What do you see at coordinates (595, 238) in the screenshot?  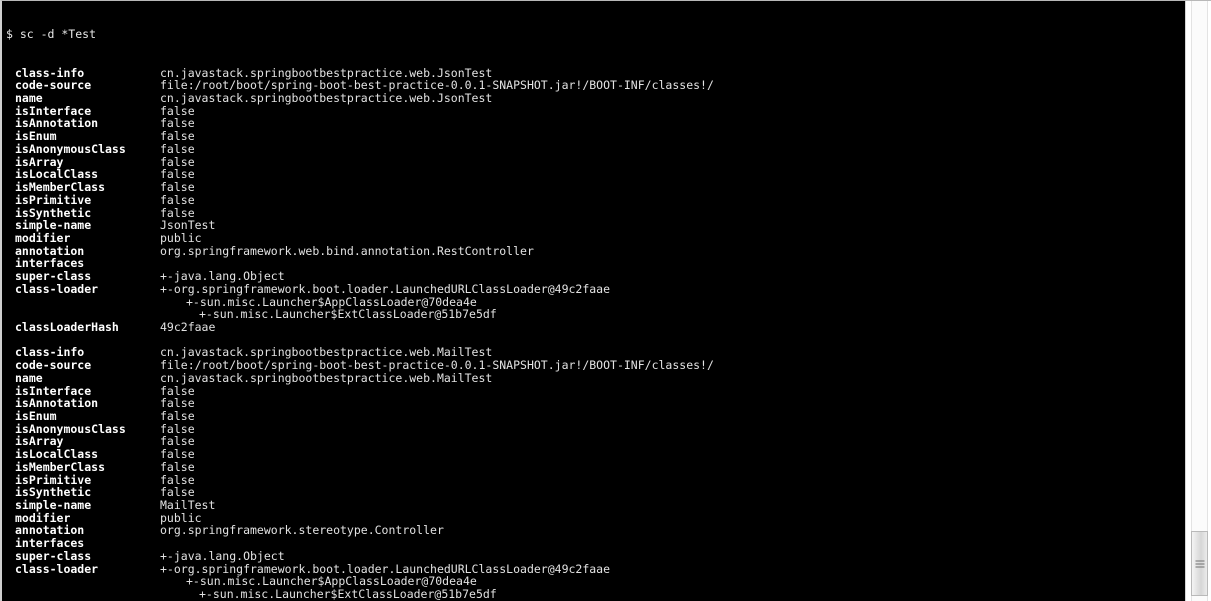 I see `detail-row: modifier public` at bounding box center [595, 238].